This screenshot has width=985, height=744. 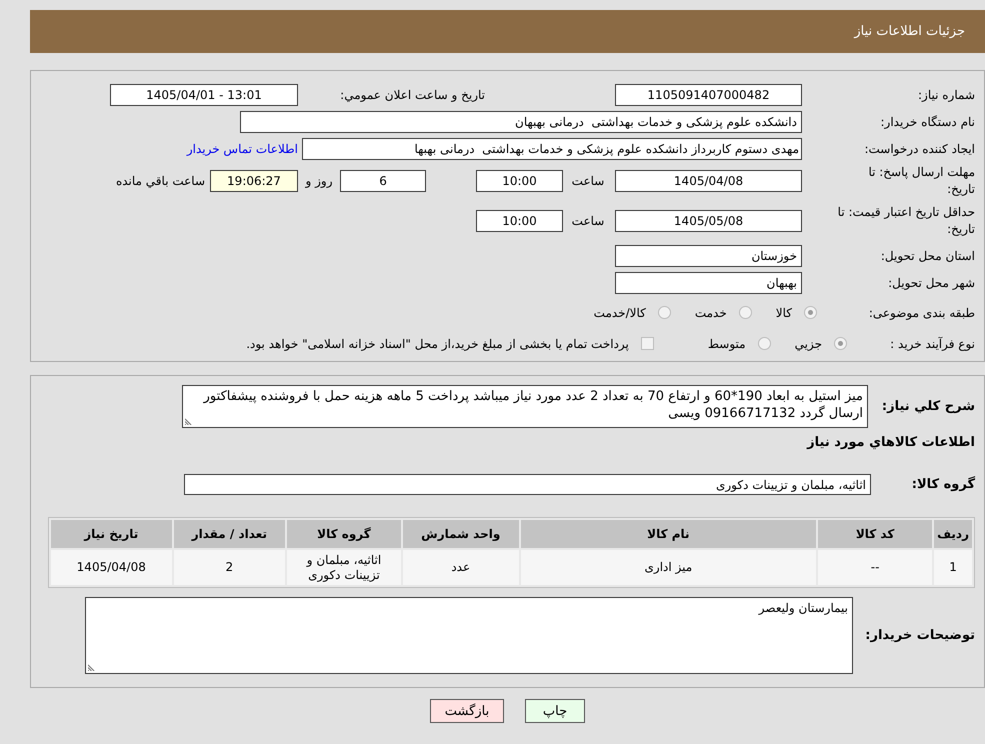 I want to click on table-cell: 1405/04/08, so click(x=111, y=567).